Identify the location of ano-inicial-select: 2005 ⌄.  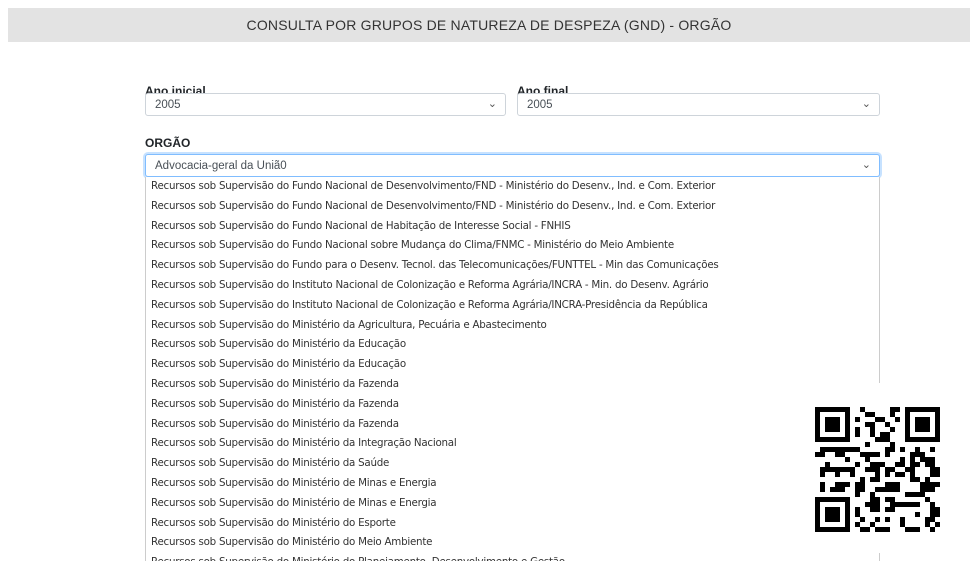
(325, 104).